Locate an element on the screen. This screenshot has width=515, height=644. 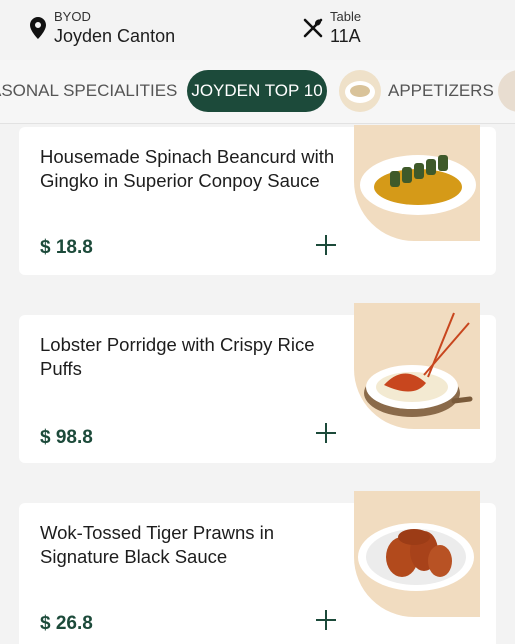
tab-seasonal-specialities: ASONAL SPECIALITIES is located at coordinates (88, 91).